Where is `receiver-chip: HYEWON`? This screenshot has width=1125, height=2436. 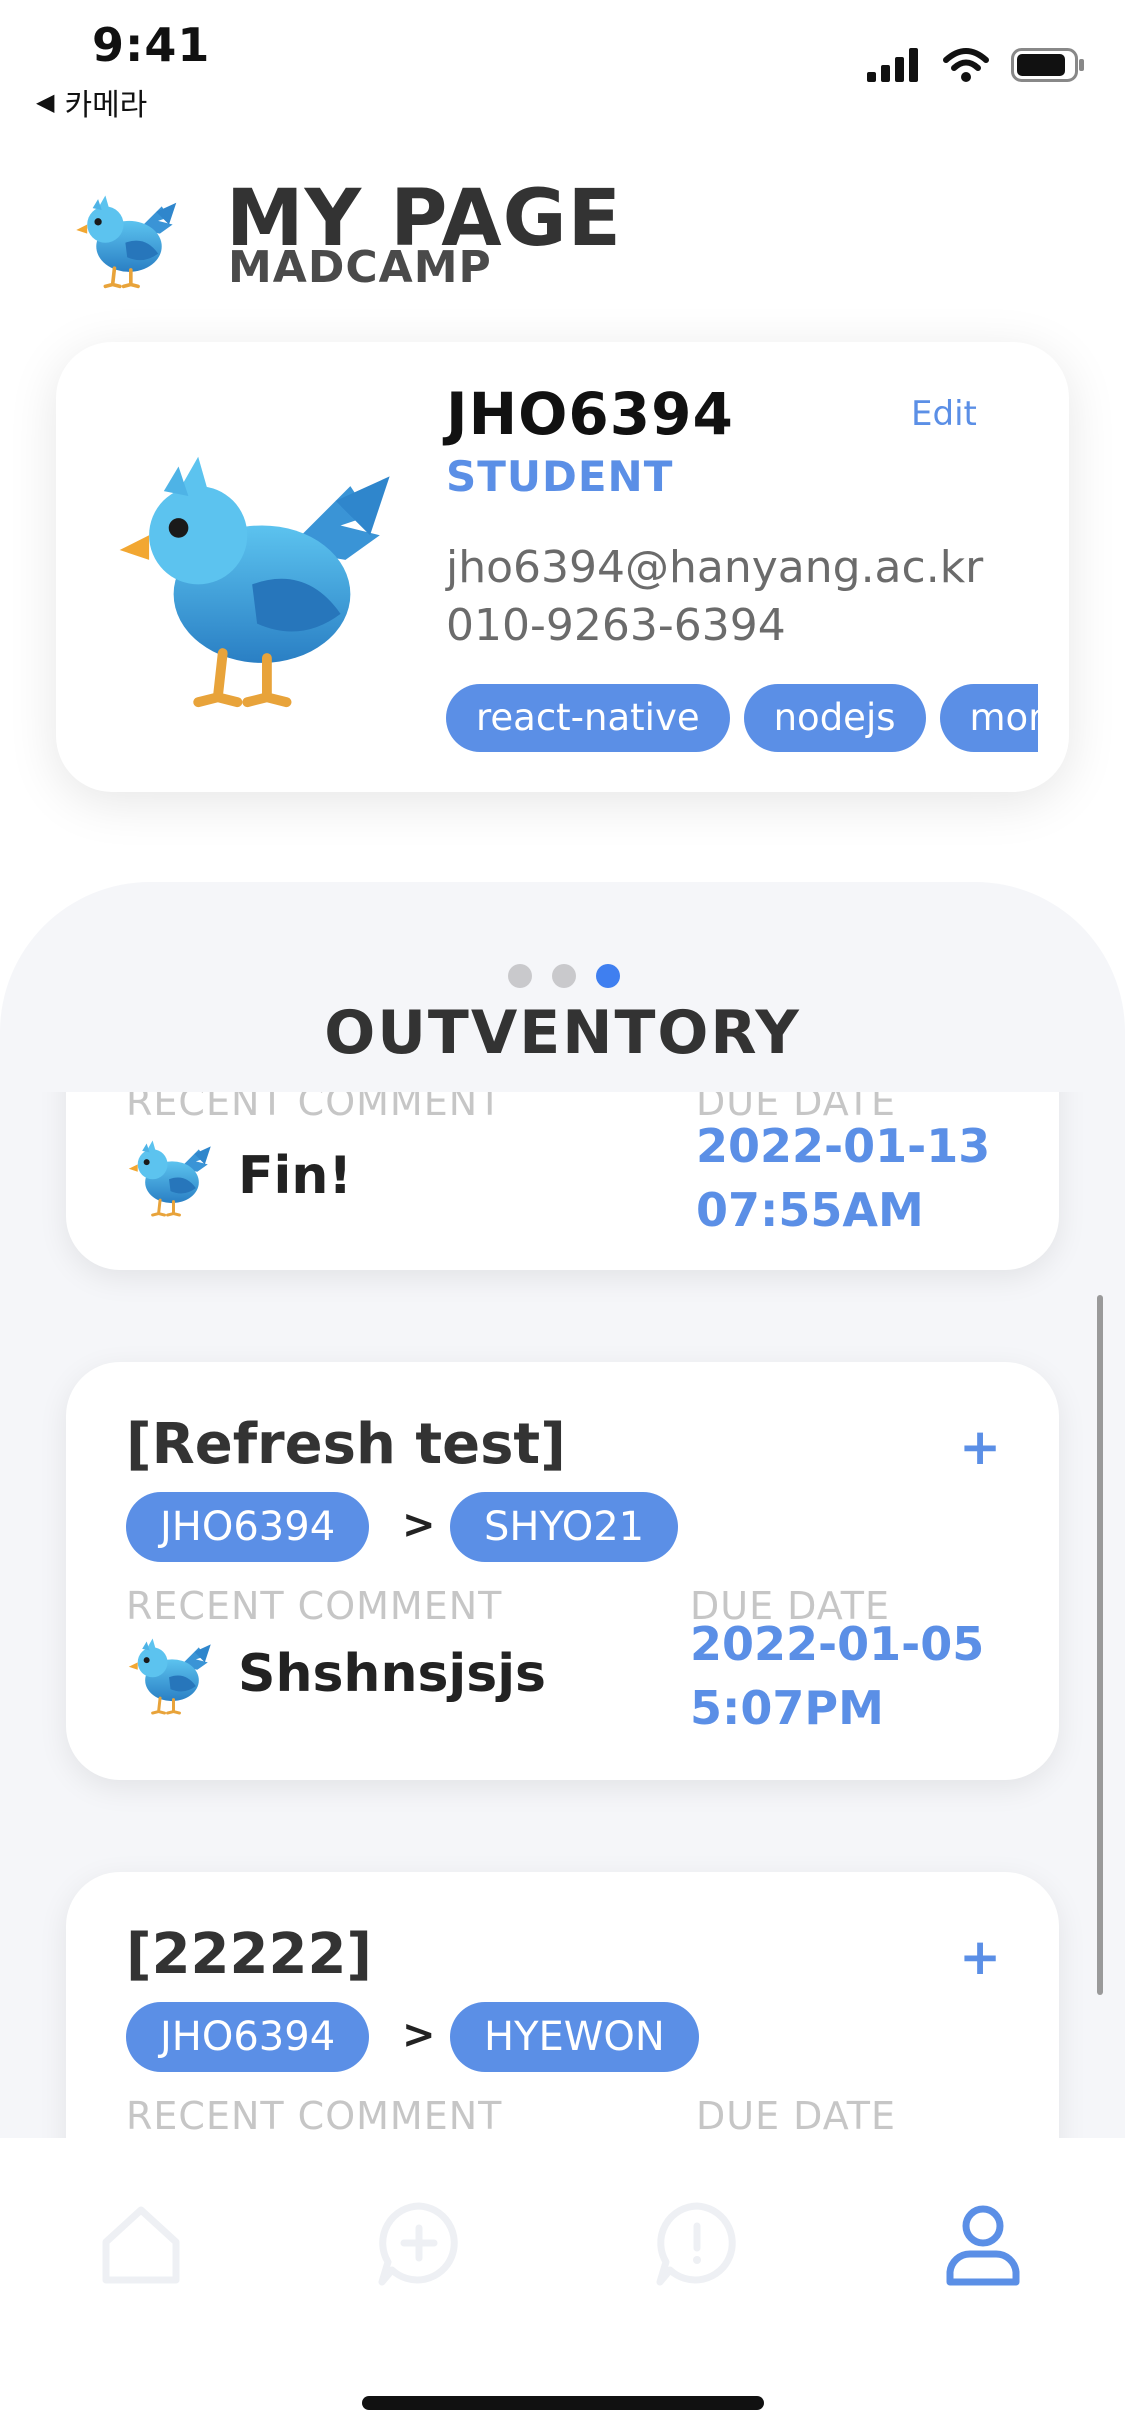
receiver-chip: HYEWON is located at coordinates (574, 2037).